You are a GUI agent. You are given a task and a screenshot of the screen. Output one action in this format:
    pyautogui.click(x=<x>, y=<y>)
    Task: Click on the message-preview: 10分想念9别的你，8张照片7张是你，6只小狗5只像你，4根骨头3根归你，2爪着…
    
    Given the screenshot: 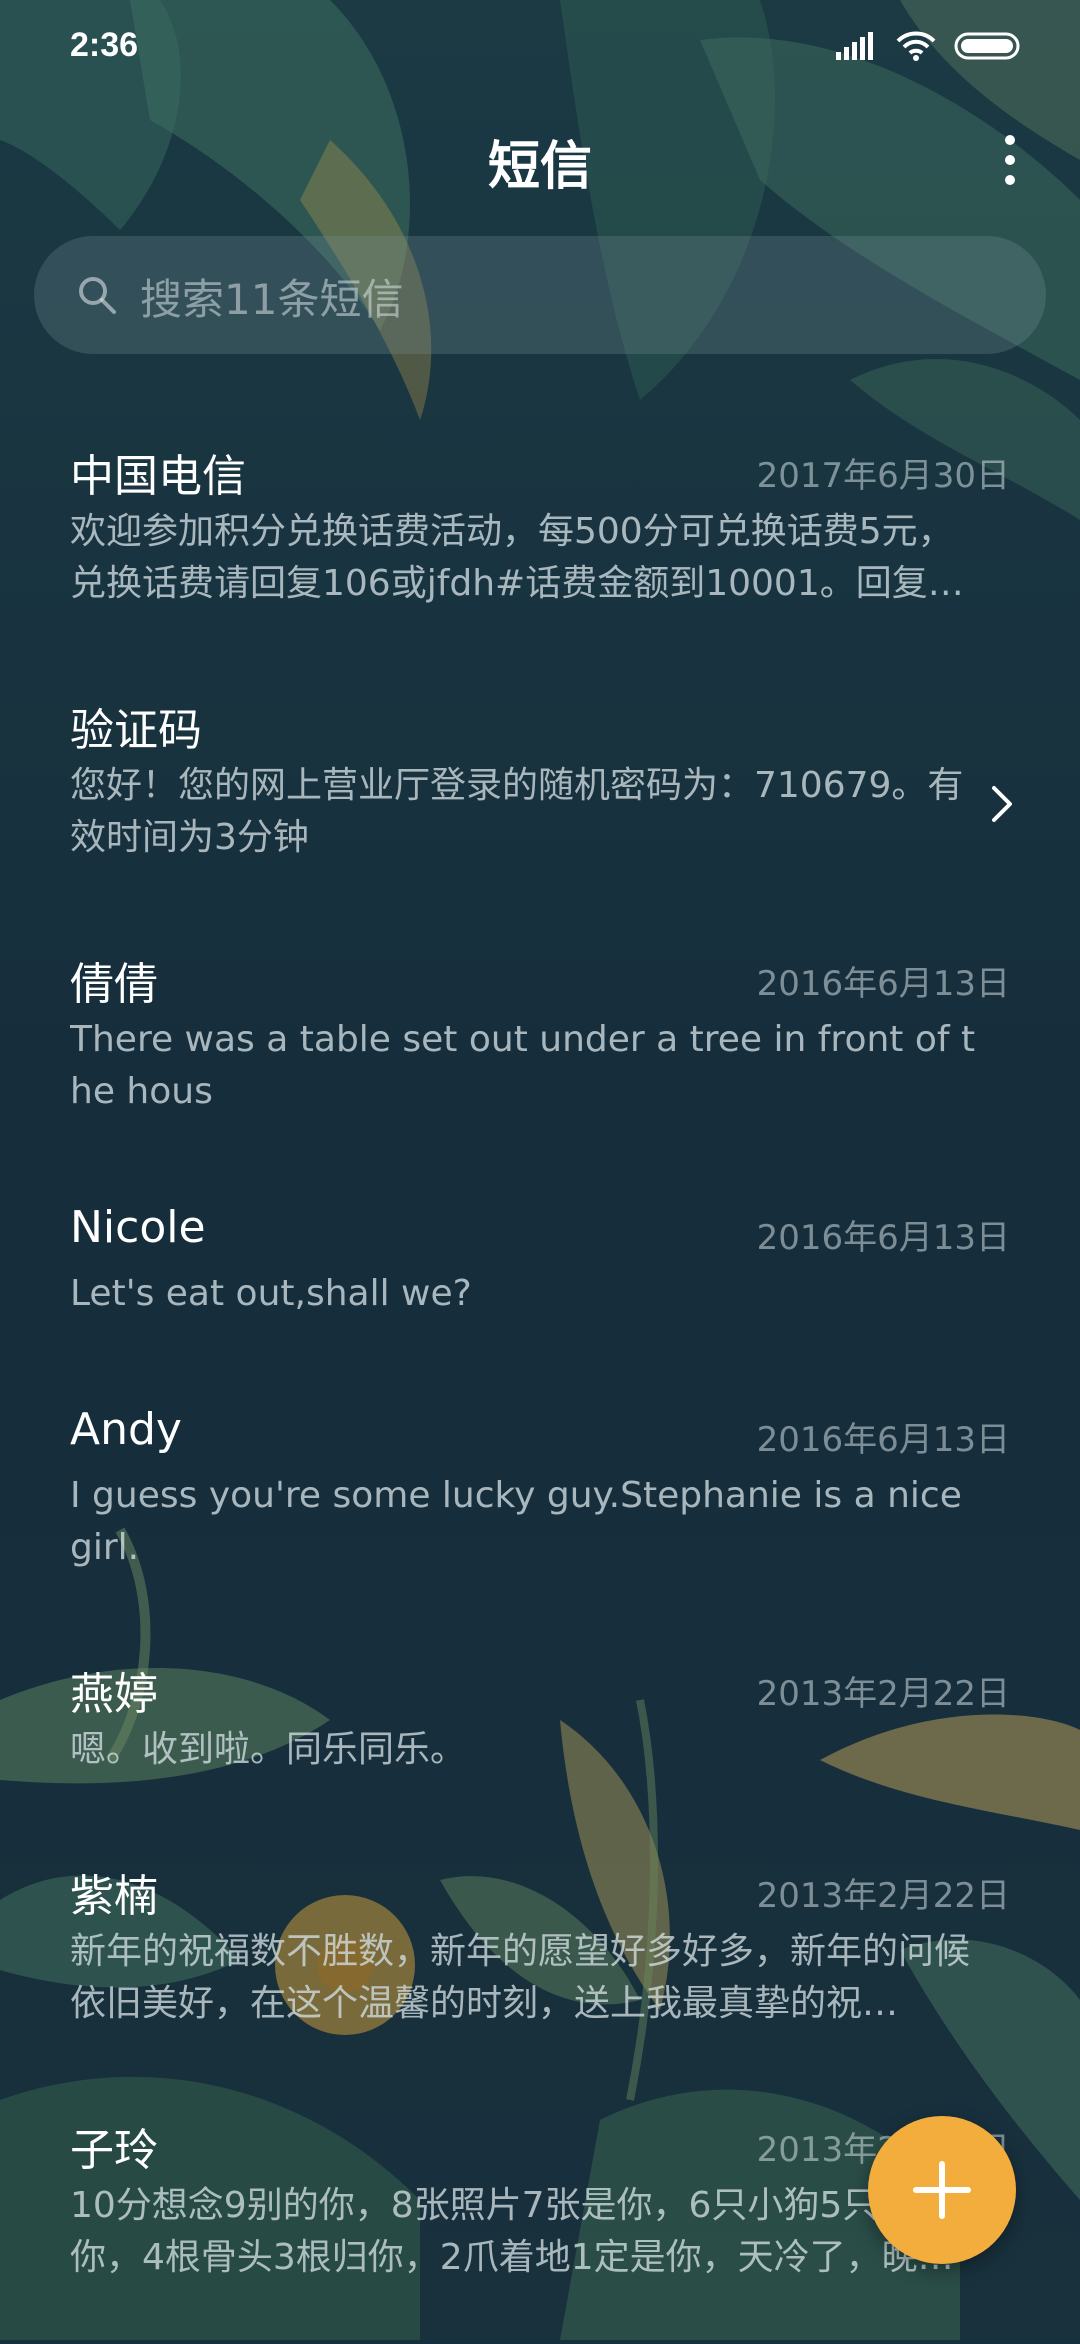 What is the action you would take?
    pyautogui.click(x=512, y=2231)
    